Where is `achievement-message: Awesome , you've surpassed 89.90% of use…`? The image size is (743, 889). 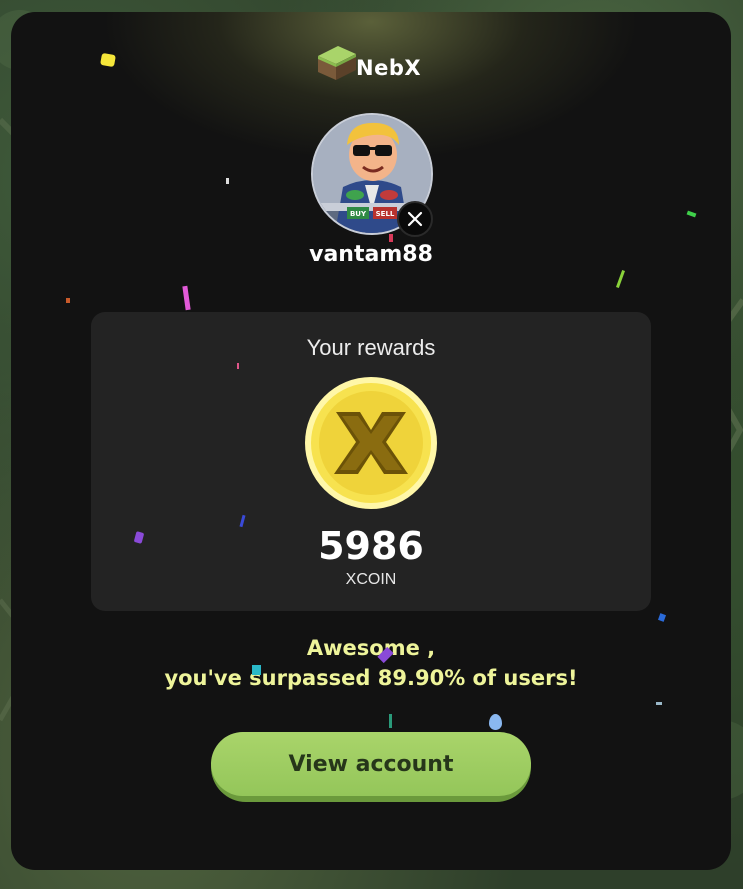 achievement-message: Awesome , you've surpassed 89.90% of use… is located at coordinates (371, 663).